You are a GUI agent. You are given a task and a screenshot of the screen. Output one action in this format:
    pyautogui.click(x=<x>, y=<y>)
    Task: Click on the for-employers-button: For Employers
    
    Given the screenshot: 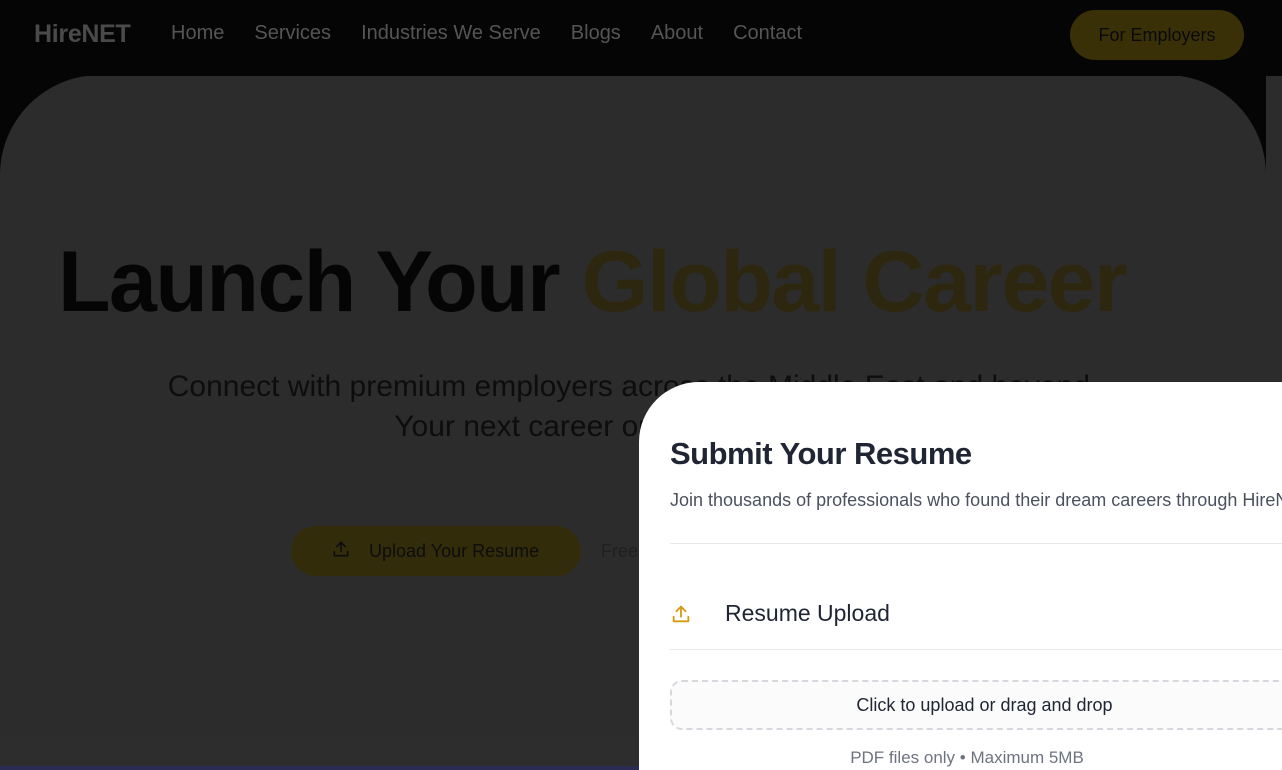 What is the action you would take?
    pyautogui.click(x=1157, y=35)
    